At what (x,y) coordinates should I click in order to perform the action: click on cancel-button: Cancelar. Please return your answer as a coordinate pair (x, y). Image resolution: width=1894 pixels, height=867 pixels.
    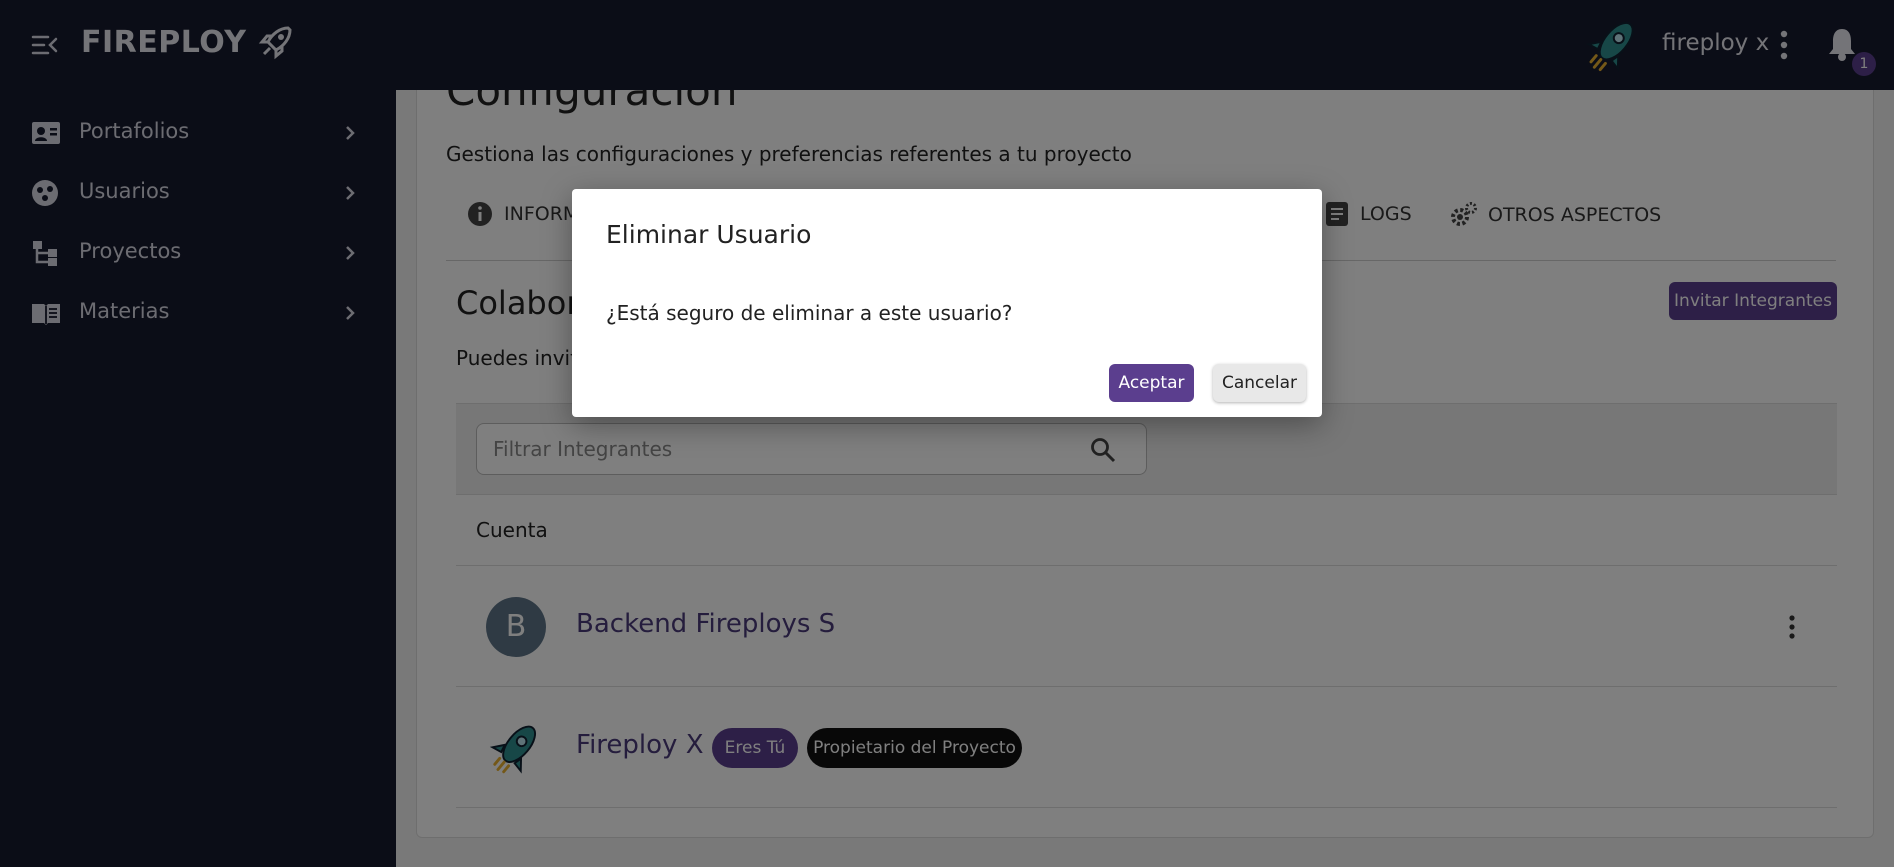
    Looking at the image, I should click on (1259, 383).